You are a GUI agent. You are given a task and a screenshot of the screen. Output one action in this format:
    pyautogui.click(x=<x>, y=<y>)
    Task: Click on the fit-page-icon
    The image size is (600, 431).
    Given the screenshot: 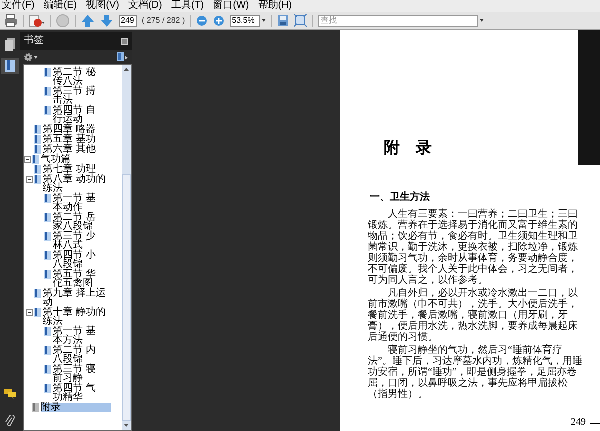 What is the action you would take?
    pyautogui.click(x=301, y=20)
    